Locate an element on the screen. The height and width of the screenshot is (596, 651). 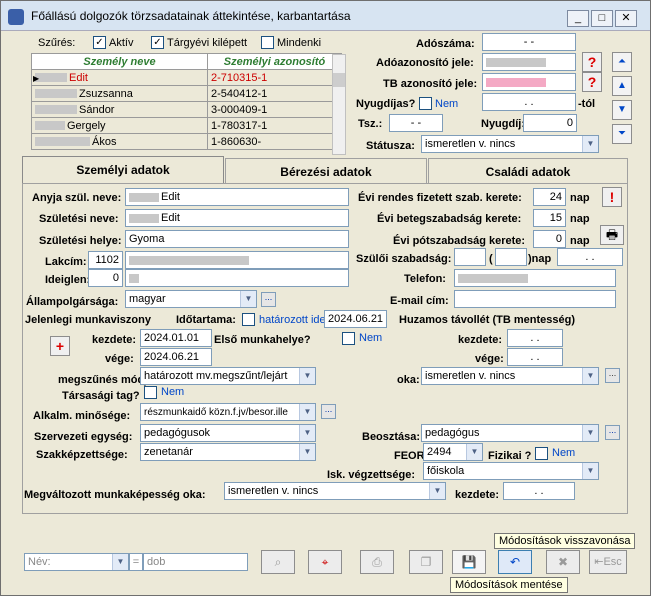
alert-exclamation-icon: ! is located at coordinates (612, 197).